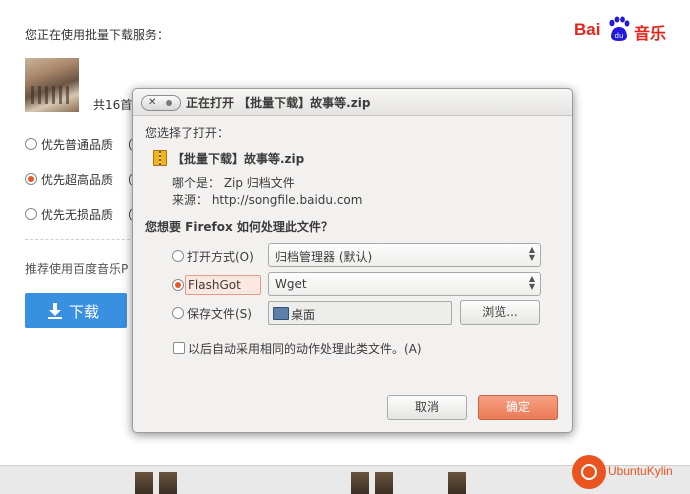 The width and height of the screenshot is (690, 494). I want to click on quality-option-high: 优先超高品质 （, so click(79, 179).